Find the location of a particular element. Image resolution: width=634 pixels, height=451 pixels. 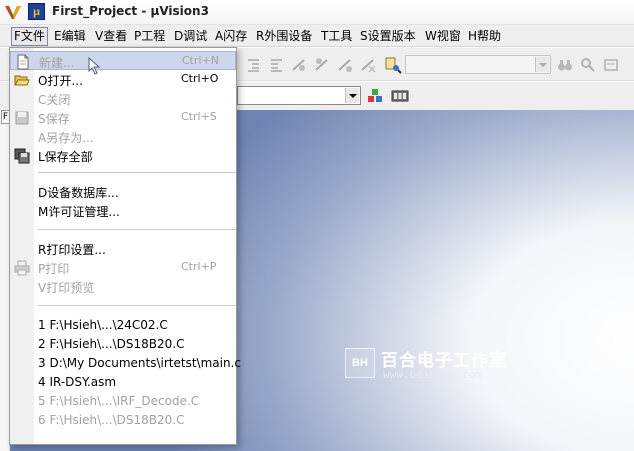

menu-item-print: P打印 Ctrl+P is located at coordinates (123, 267).